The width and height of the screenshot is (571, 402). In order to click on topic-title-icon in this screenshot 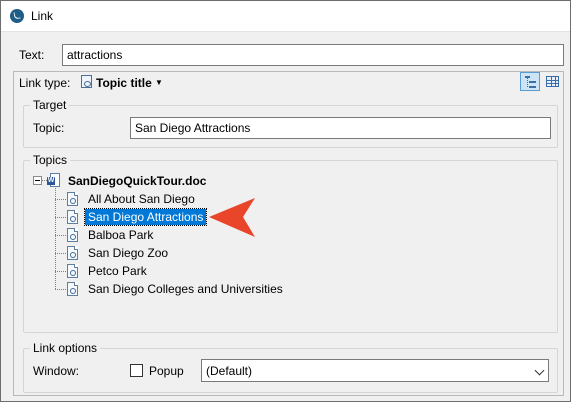, I will do `click(86, 81)`.